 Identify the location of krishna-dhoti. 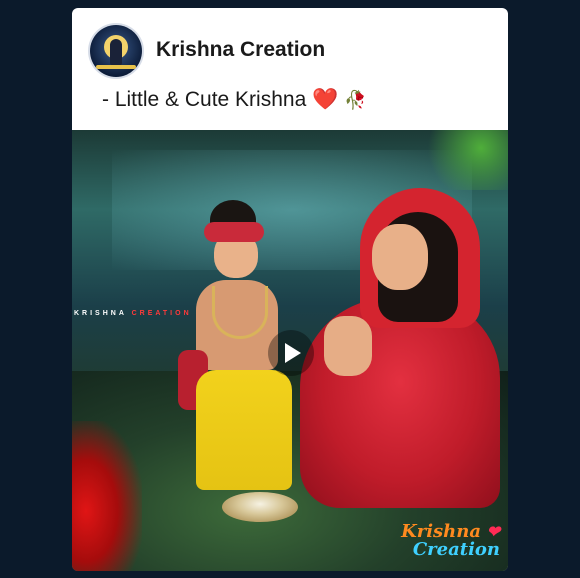
(244, 430).